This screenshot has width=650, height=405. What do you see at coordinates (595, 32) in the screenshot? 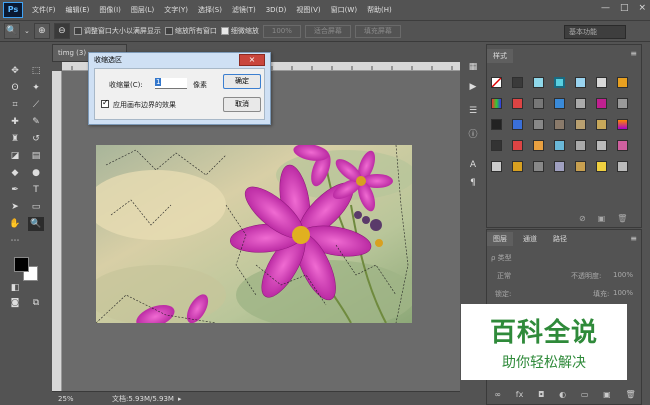
I see `workspace-select: 基本功能` at bounding box center [595, 32].